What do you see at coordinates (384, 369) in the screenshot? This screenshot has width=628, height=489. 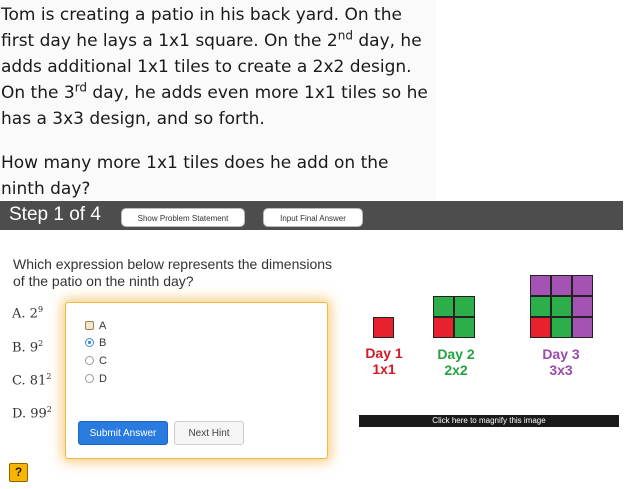 I see `day-label-line2: 1x1` at bounding box center [384, 369].